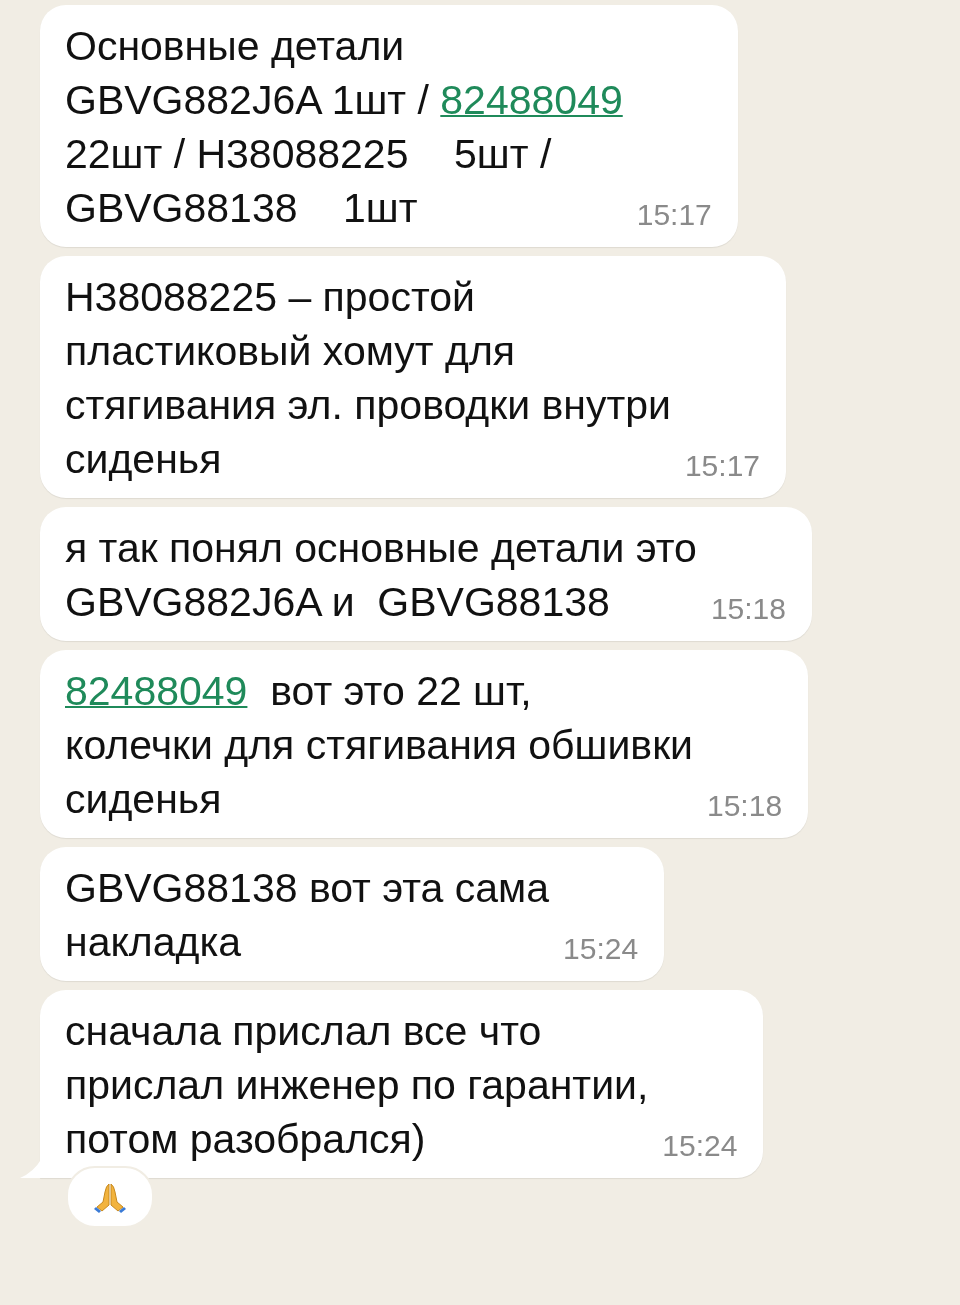  I want to click on message-text: GBVG88138 вот эта сама накладка, so click(307, 915).